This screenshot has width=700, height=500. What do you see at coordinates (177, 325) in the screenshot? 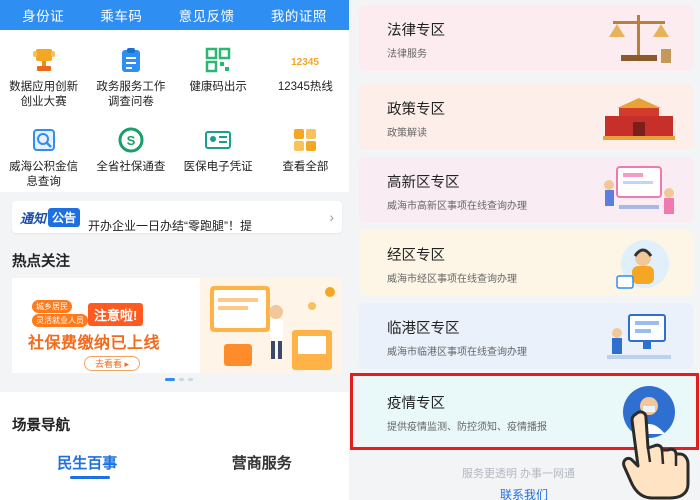
I see `hot-banner: 城乡居民 灵活就业人员 注意啦! 社保费缴纳已上线 去看看 ▸` at bounding box center [177, 325].